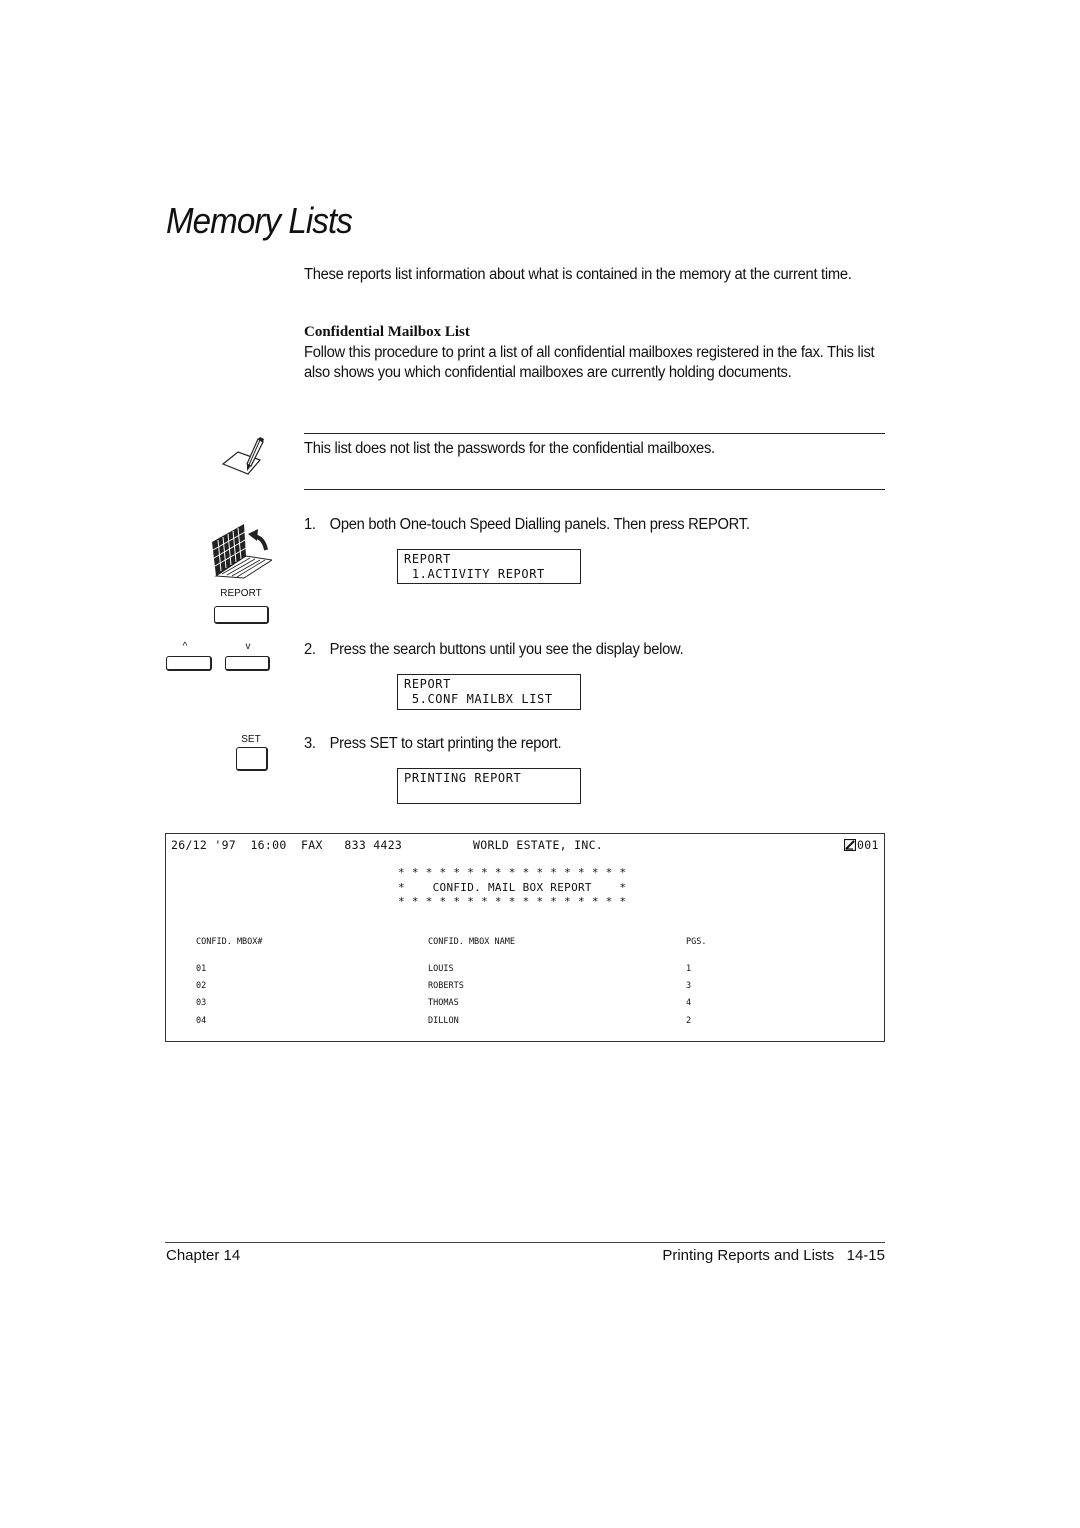 This screenshot has width=1080, height=1528. Describe the element at coordinates (189, 663) in the screenshot. I see `search-up-key` at that location.